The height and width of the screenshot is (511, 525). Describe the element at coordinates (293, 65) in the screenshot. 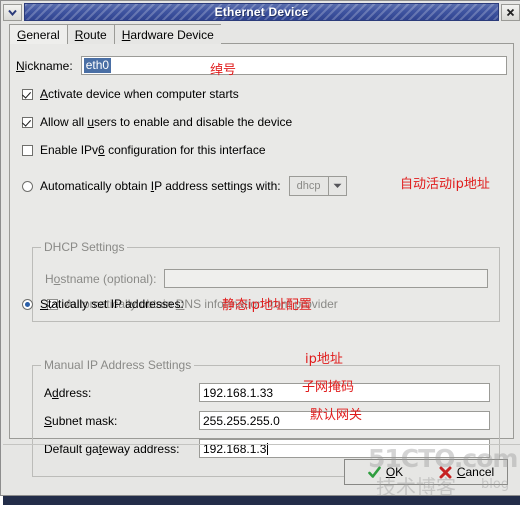

I see `nickname-input: eth0` at that location.